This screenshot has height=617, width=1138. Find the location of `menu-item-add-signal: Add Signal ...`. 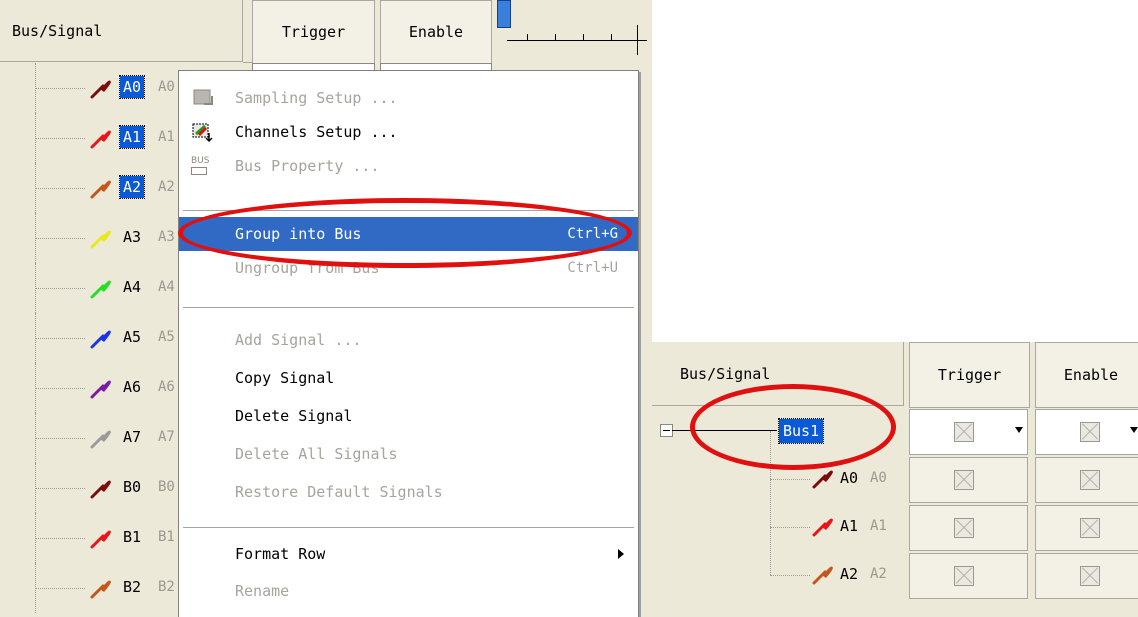

menu-item-add-signal: Add Signal ... is located at coordinates (408, 340).